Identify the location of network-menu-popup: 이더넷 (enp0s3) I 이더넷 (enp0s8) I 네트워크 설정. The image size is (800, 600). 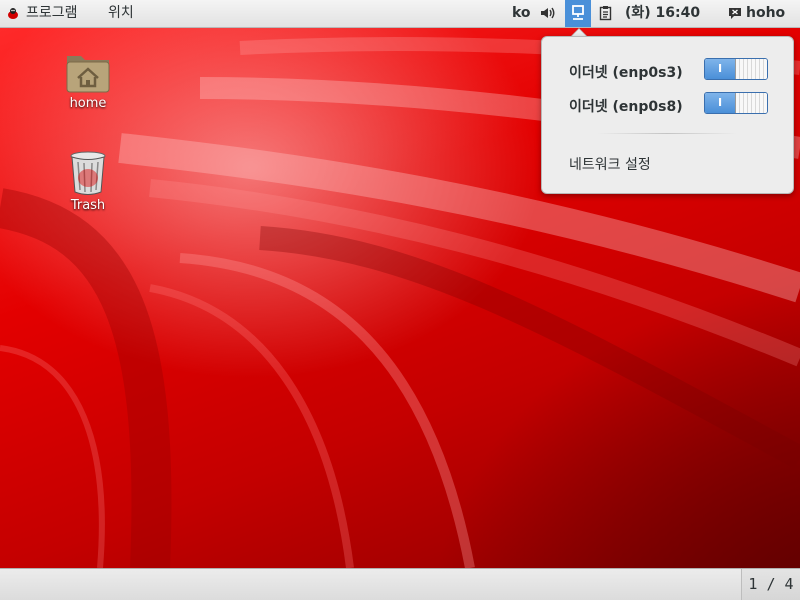
(667, 115).